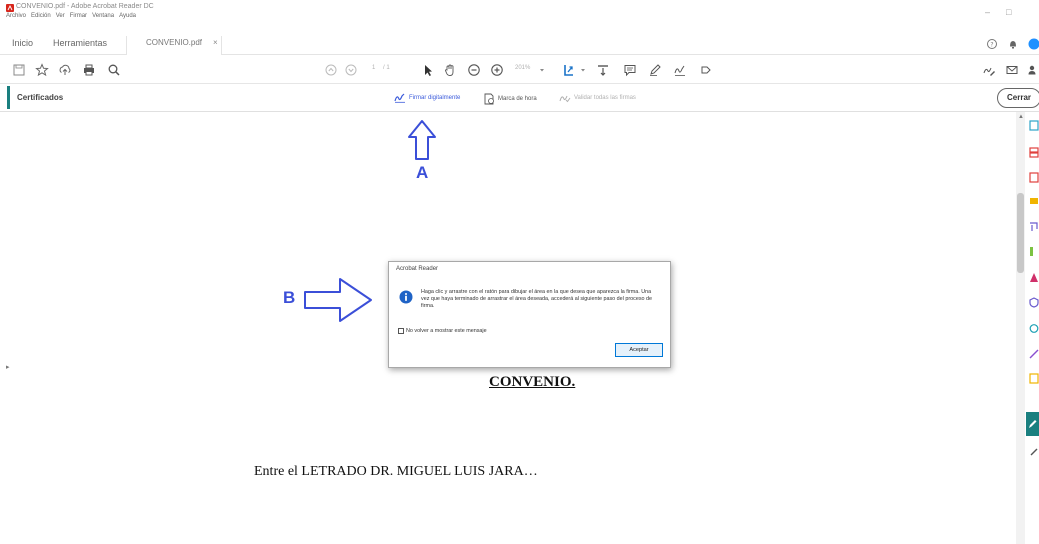 The height and width of the screenshot is (544, 1039). I want to click on fit-dropdown-icon, so click(584, 70).